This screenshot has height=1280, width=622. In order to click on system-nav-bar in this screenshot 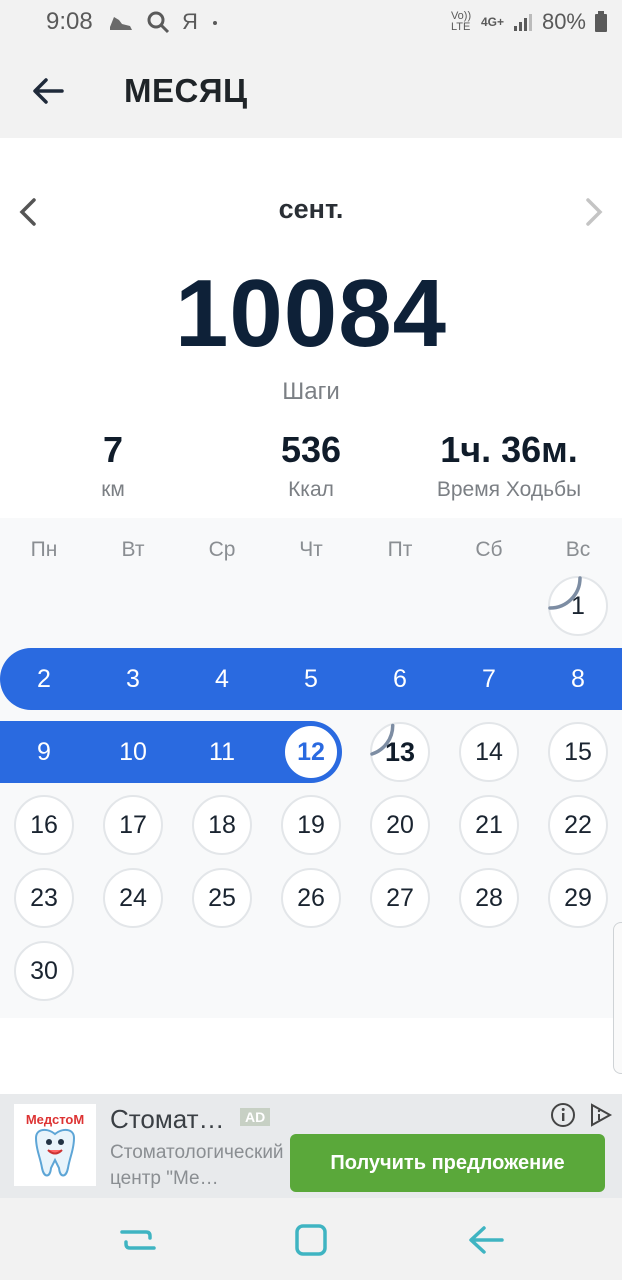, I will do `click(311, 1239)`.